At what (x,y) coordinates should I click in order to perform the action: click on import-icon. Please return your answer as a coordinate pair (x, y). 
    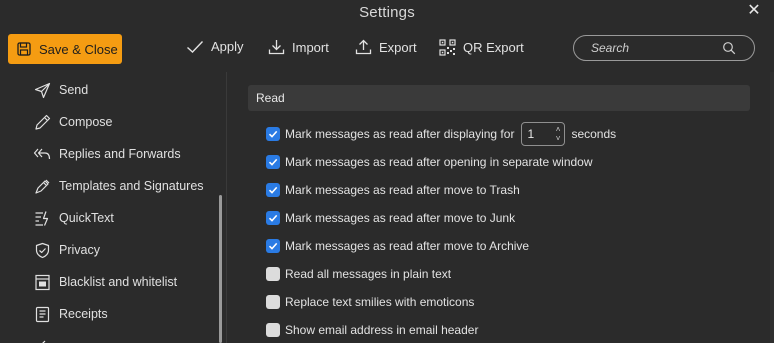
    Looking at the image, I should click on (276, 47).